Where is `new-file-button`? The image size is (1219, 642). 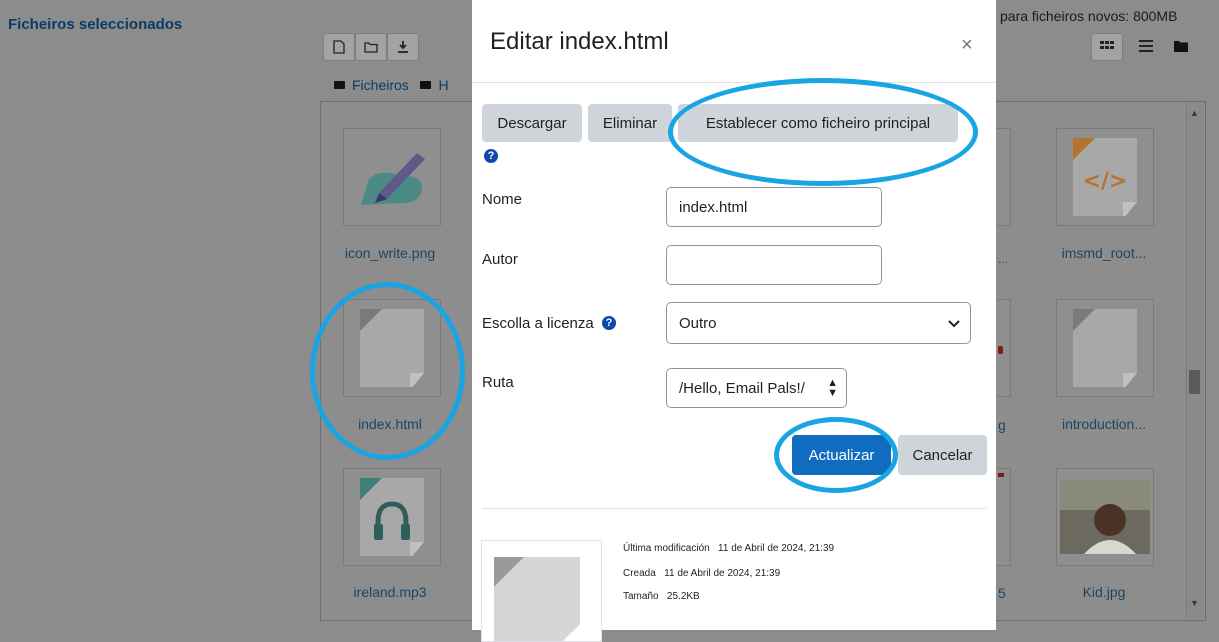
new-file-button is located at coordinates (339, 47).